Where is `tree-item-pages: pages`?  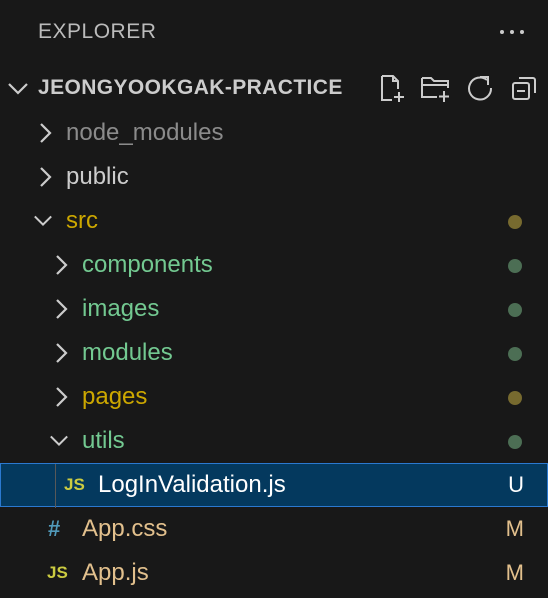 tree-item-pages: pages is located at coordinates (274, 397).